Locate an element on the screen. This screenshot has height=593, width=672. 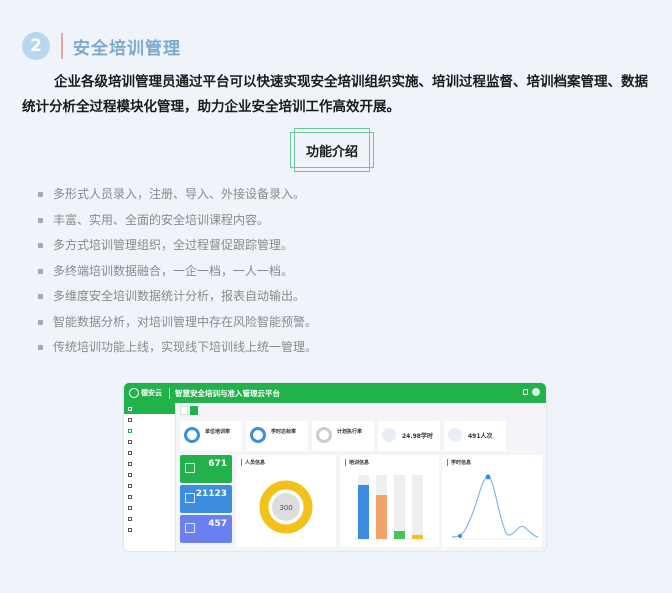
sidebar-item-home is located at coordinates (149, 408).